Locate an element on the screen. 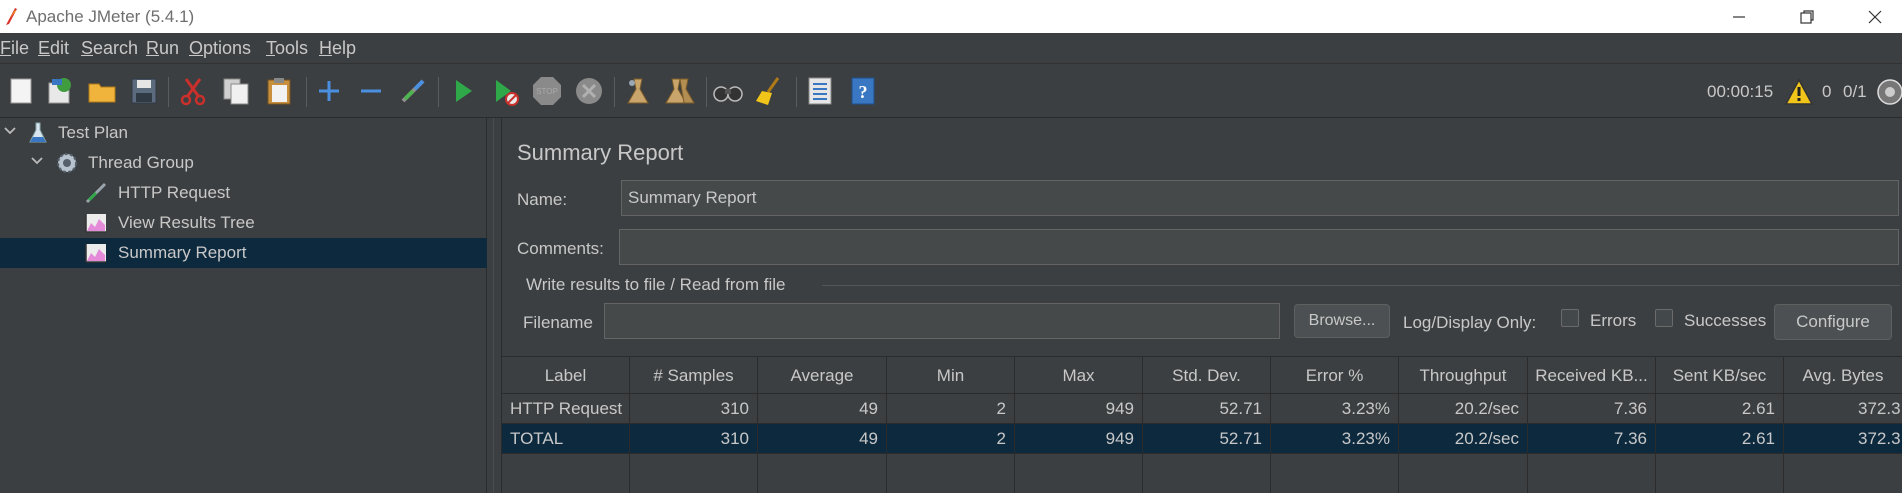 This screenshot has height=493, width=1902. menu-options: Options is located at coordinates (220, 48).